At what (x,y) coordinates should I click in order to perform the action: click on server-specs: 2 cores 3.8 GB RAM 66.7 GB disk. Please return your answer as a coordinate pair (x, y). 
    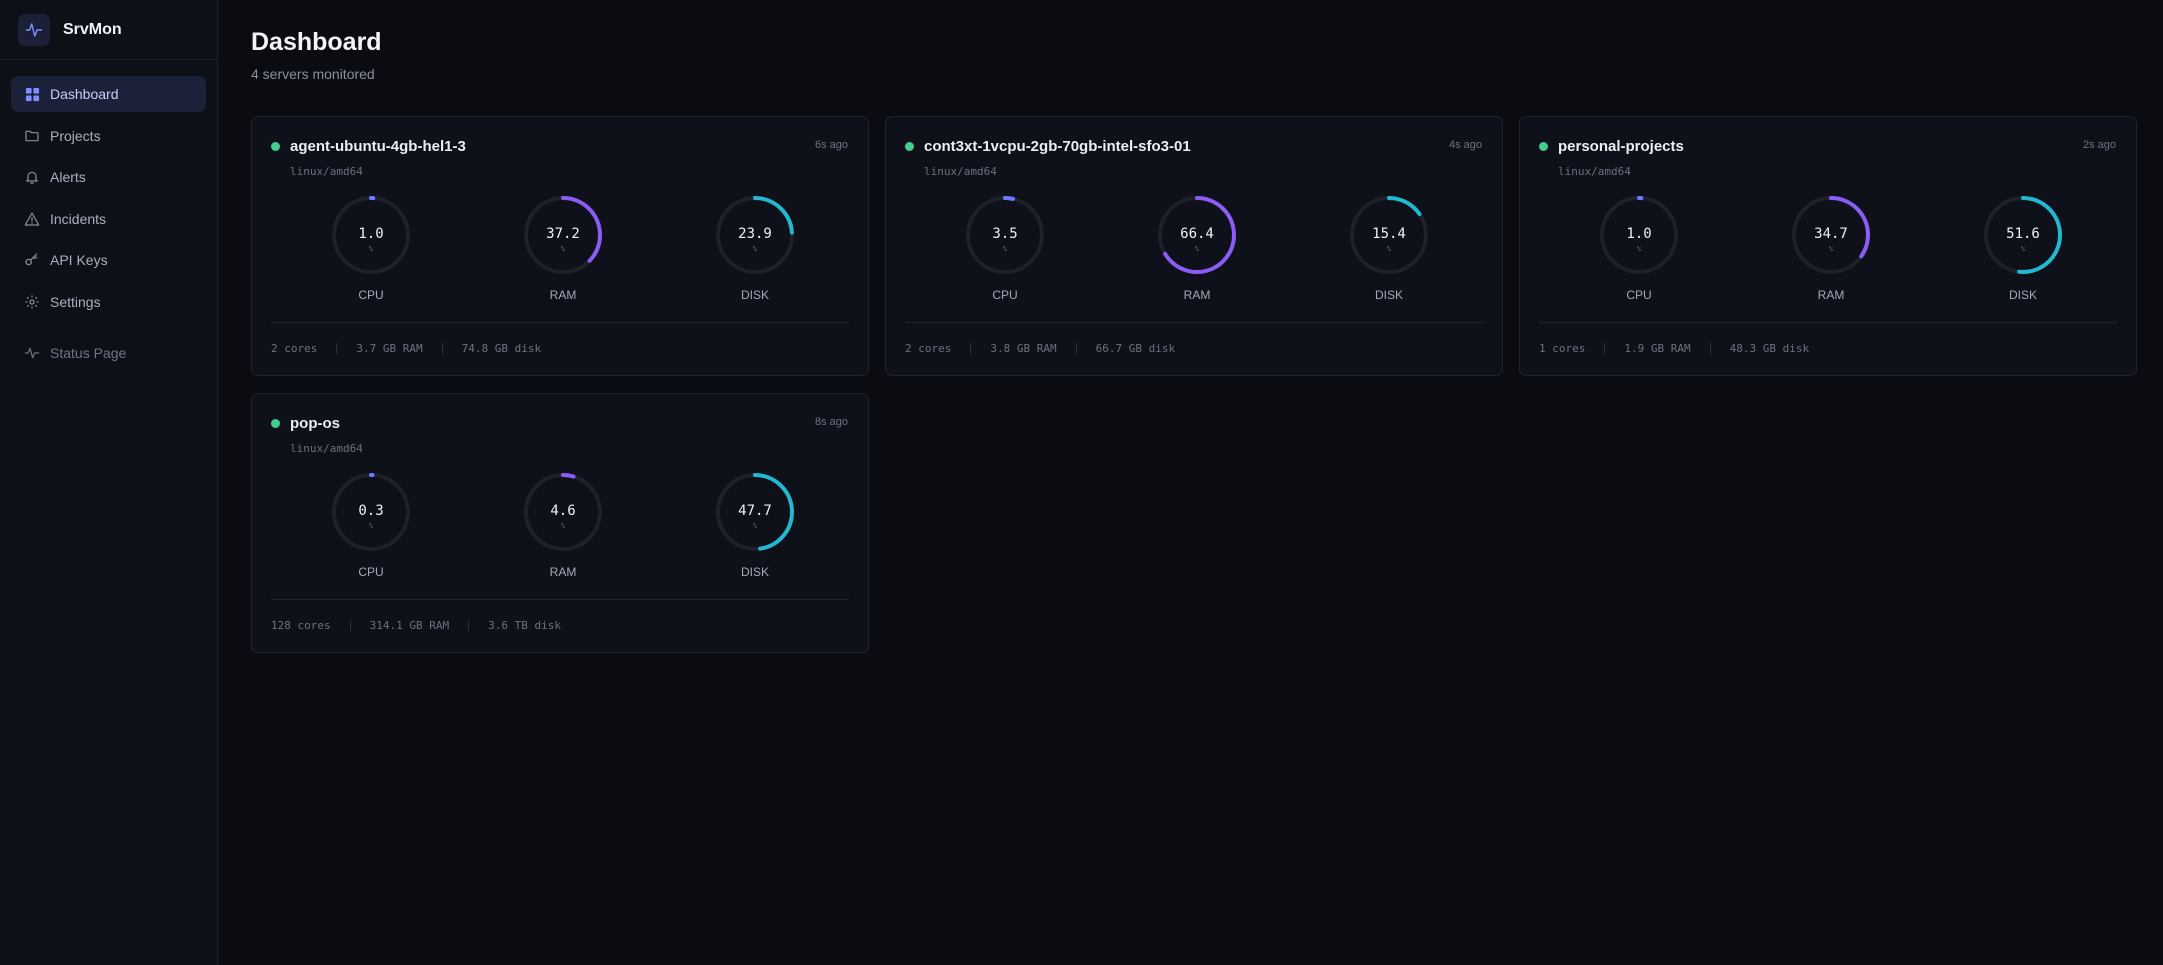
    Looking at the image, I should click on (1040, 348).